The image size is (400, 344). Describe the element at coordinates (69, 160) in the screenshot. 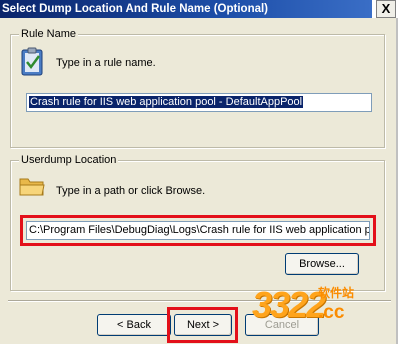

I see `userdump-location-legend: Userdump Location` at that location.